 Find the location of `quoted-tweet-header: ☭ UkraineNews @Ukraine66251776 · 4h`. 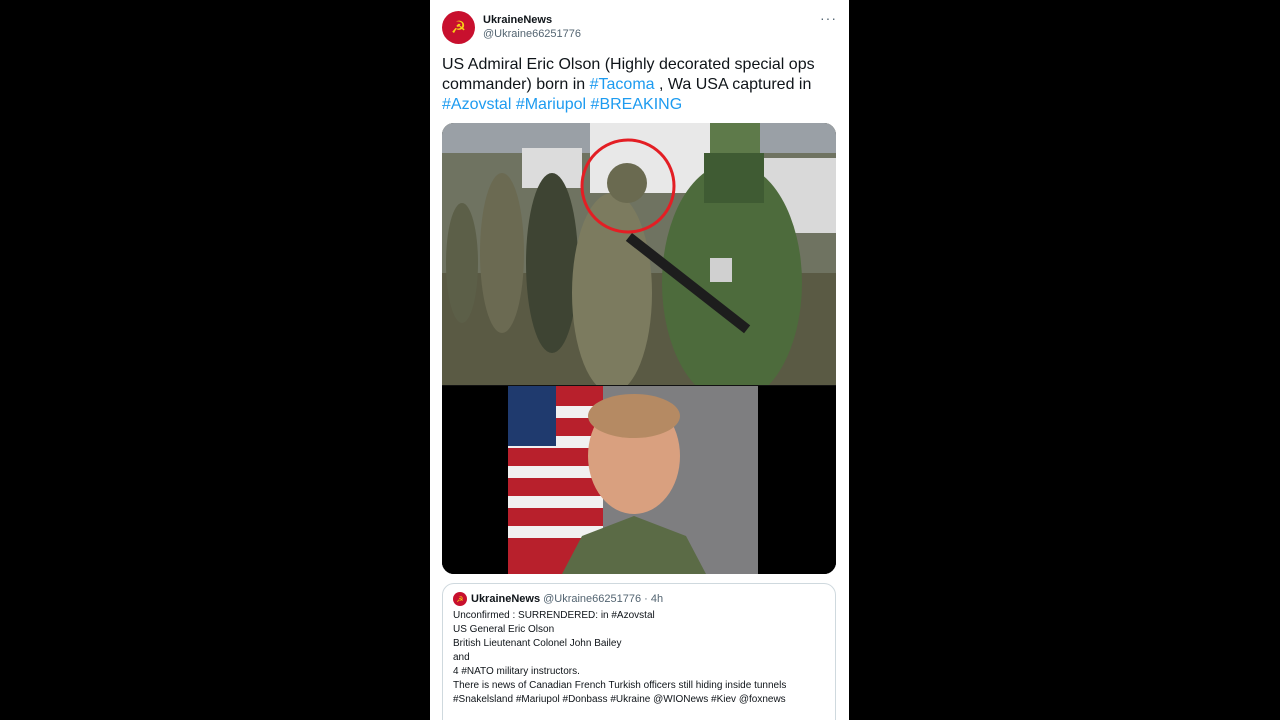

quoted-tweet-header: ☭ UkraineNews @Ukraine66251776 · 4h is located at coordinates (639, 599).